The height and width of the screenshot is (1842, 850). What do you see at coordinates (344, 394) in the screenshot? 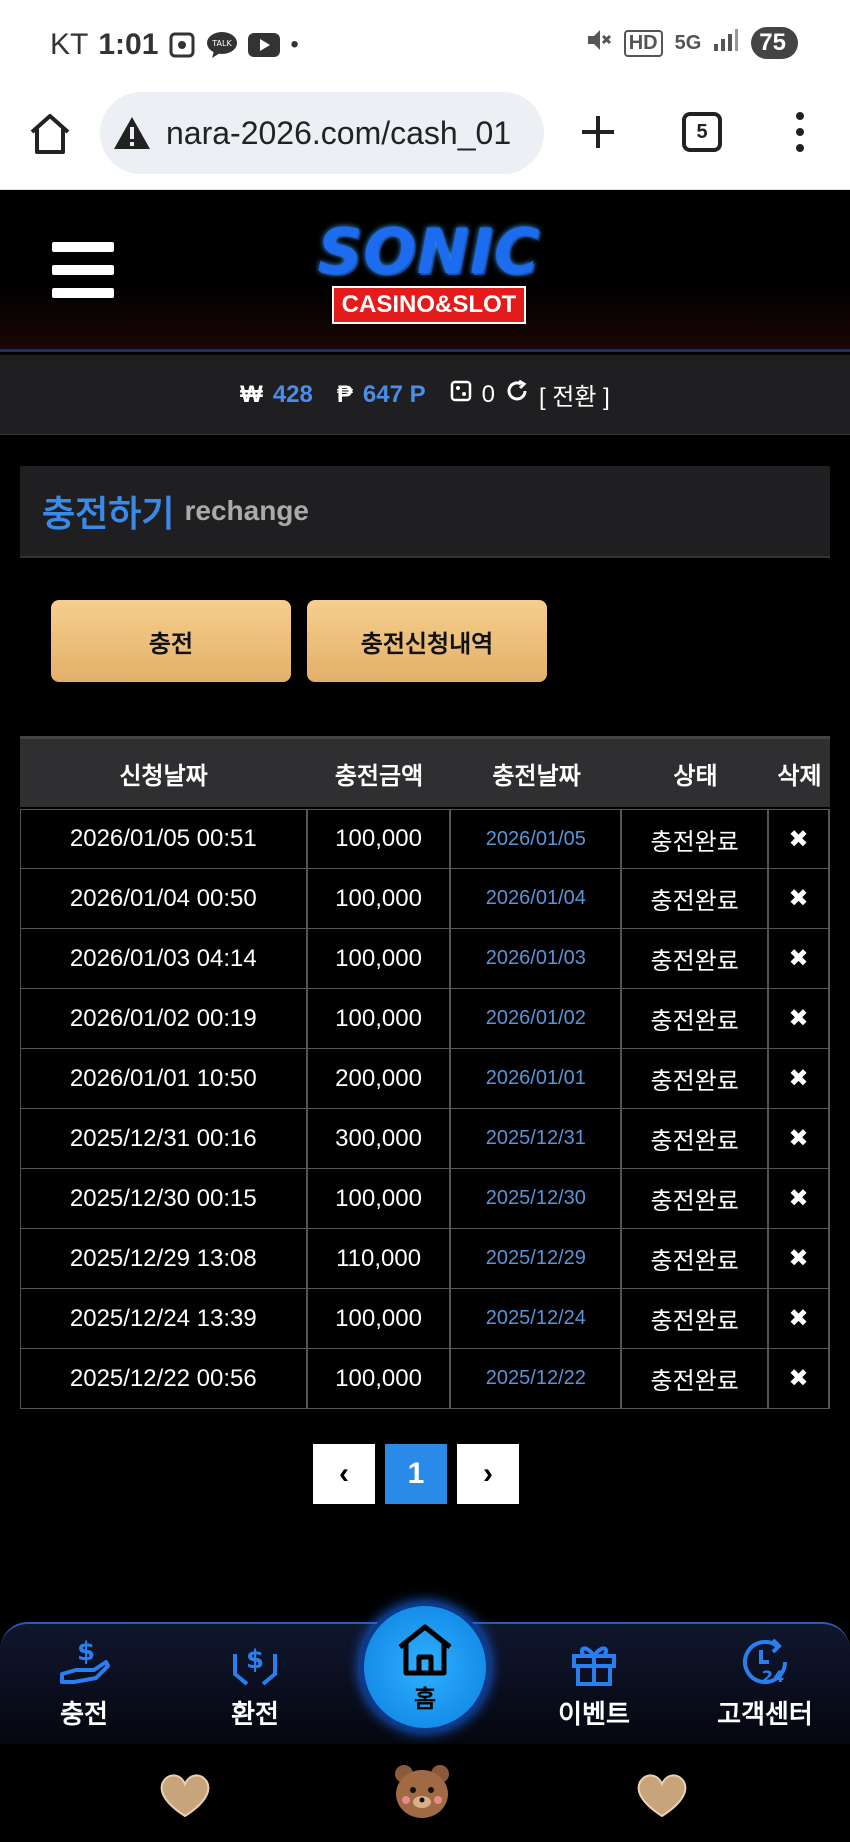
I see `point-icon: ₱` at bounding box center [344, 394].